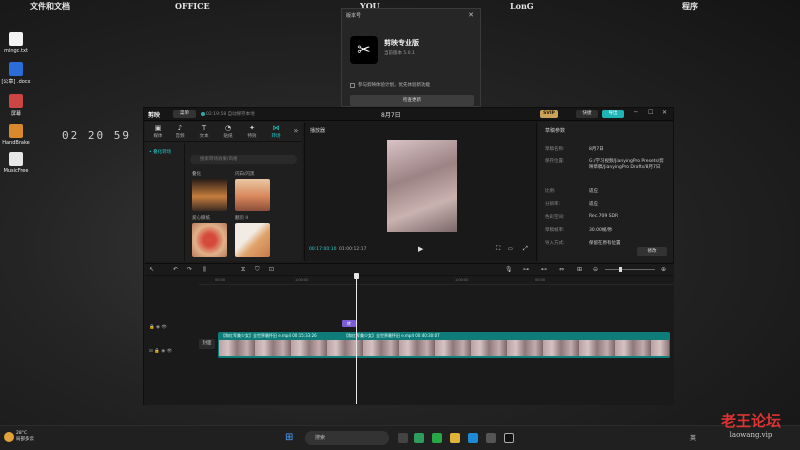  What do you see at coordinates (549, 114) in the screenshot?
I see `vip-badge: SVIP` at bounding box center [549, 114].